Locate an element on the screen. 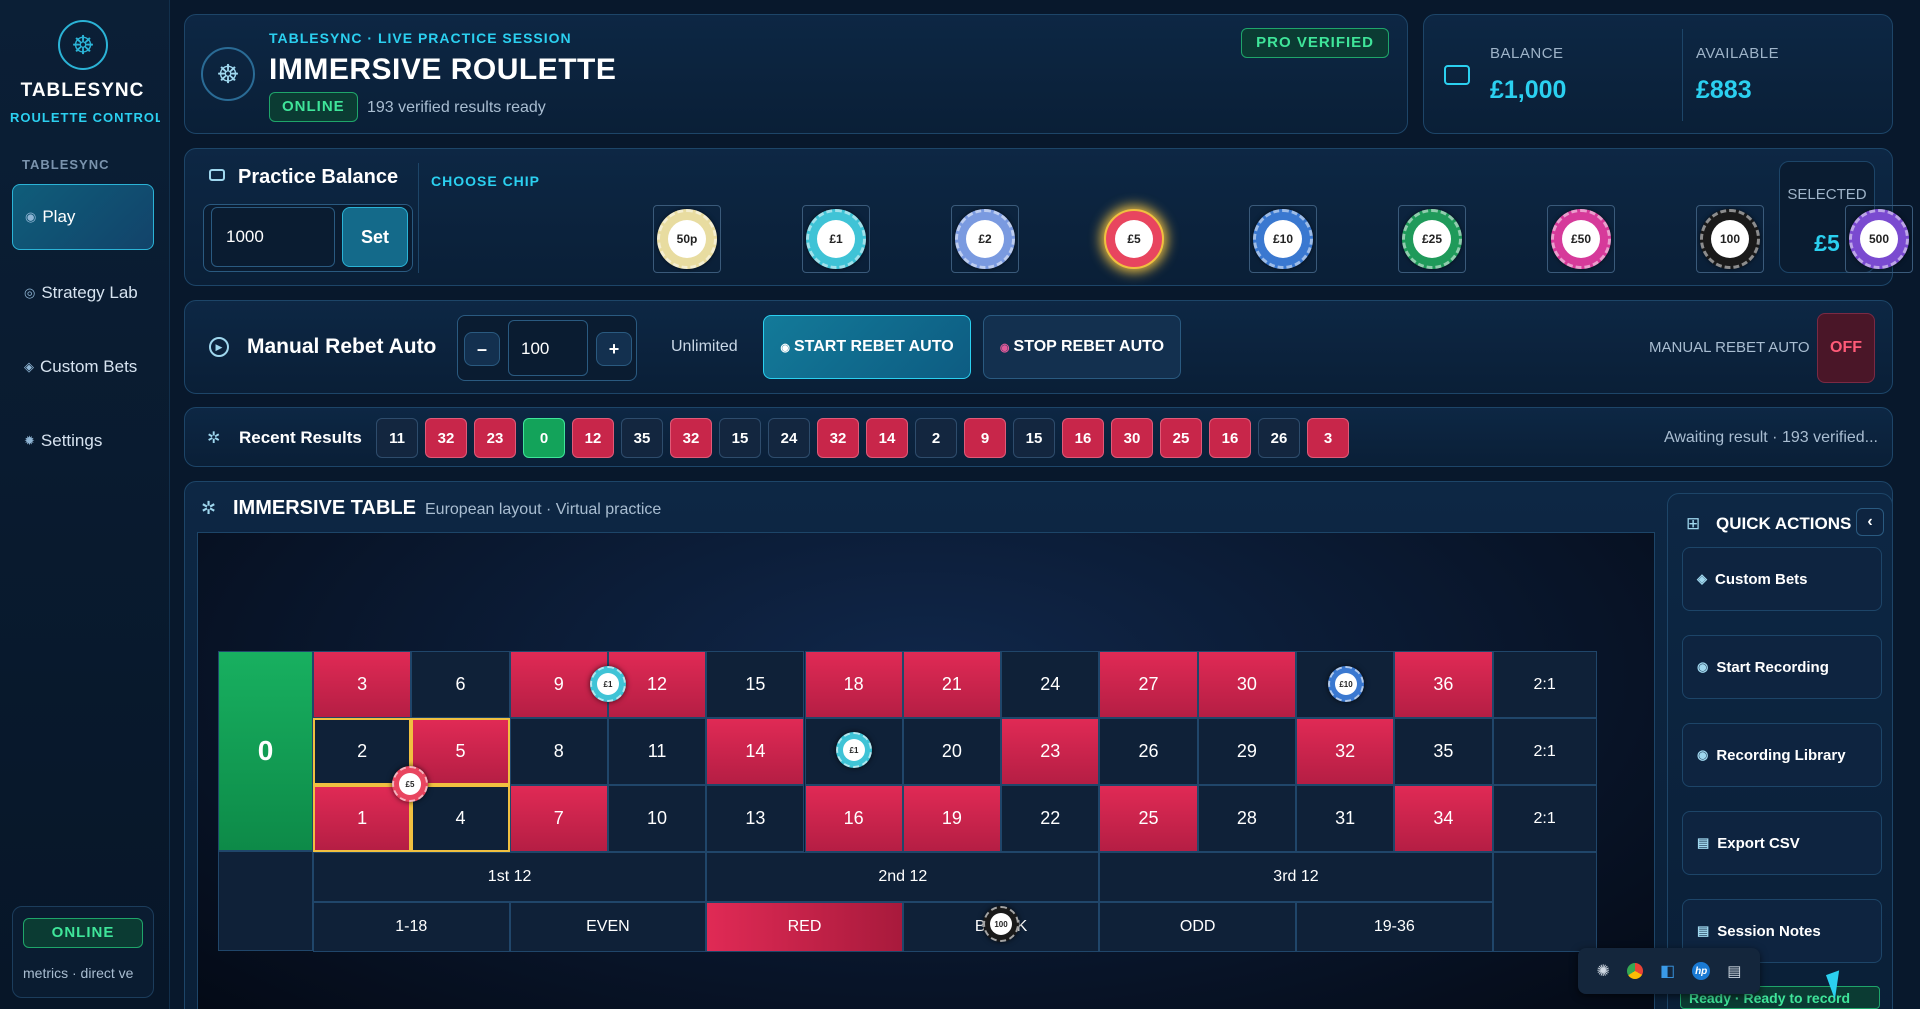 The image size is (1920, 1009). number-cell-21: 21 is located at coordinates (952, 684).